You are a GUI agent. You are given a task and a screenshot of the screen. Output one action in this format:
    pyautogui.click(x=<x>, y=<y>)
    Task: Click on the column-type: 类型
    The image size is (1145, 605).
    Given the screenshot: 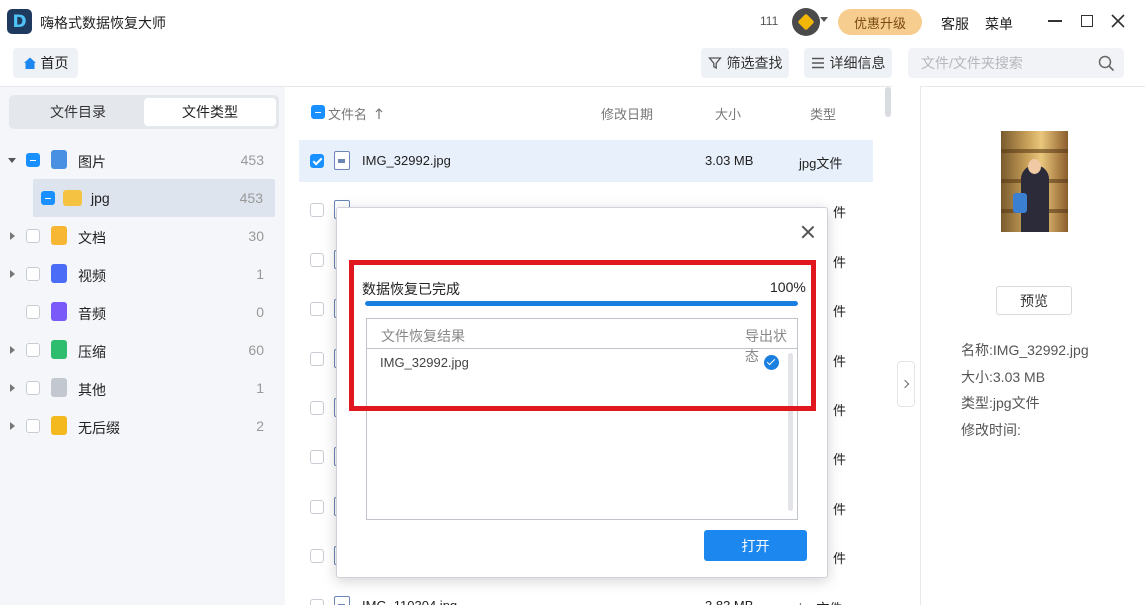 What is the action you would take?
    pyautogui.click(x=823, y=113)
    